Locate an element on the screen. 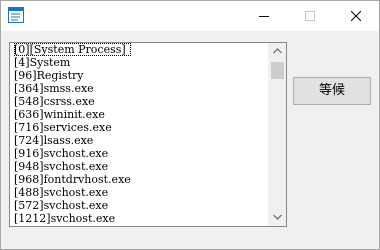 The image size is (380, 250). chevron-up-icon is located at coordinates (277, 51).